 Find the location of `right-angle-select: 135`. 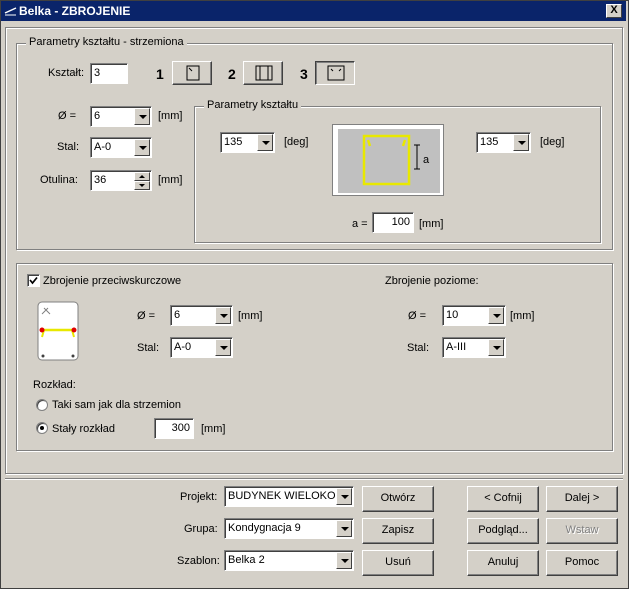

right-angle-select: 135 is located at coordinates (503, 142).